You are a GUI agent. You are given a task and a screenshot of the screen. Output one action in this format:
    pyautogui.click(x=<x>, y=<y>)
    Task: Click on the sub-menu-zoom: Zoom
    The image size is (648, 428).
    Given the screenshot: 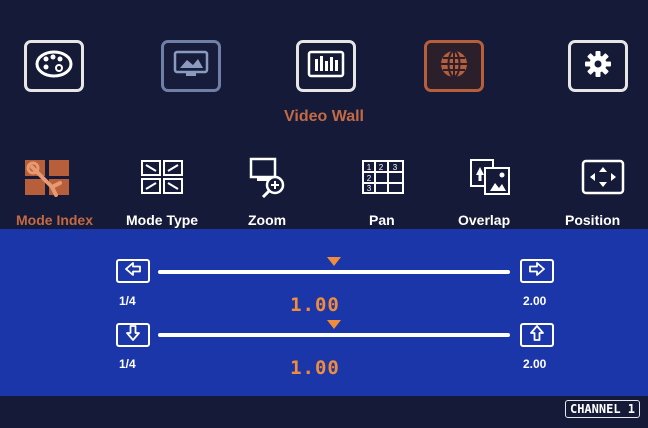 What is the action you would take?
    pyautogui.click(x=267, y=220)
    